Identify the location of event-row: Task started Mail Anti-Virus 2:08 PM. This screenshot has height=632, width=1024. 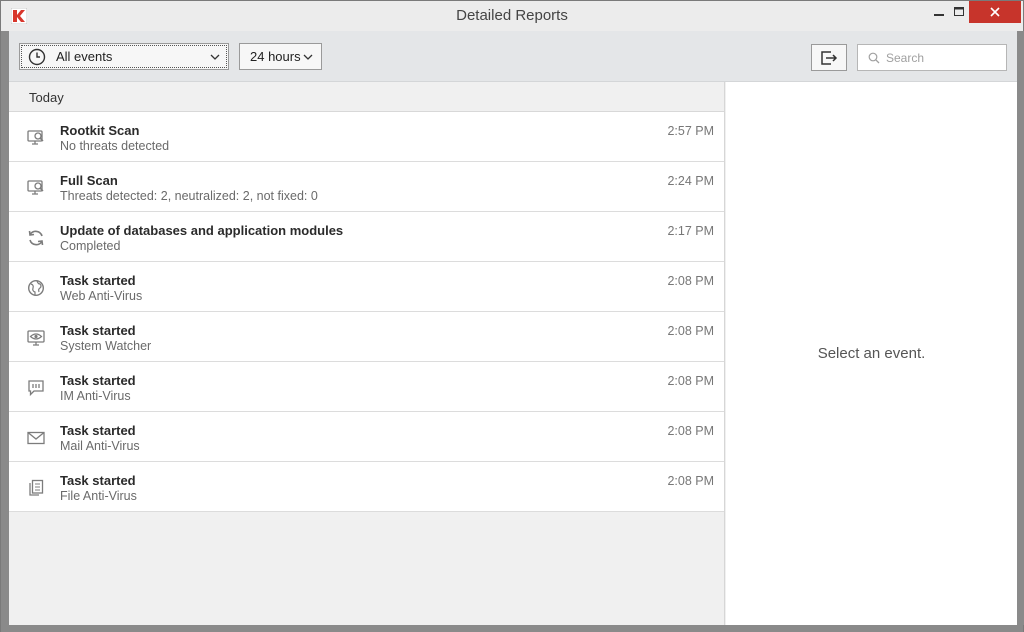
(366, 437).